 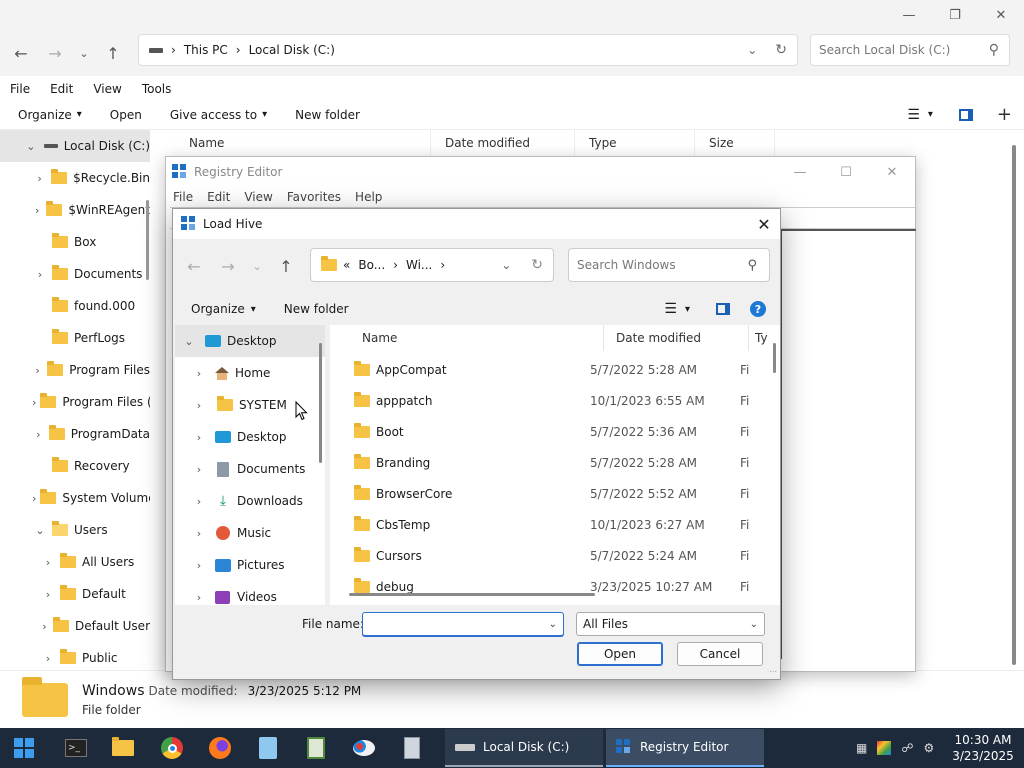 What do you see at coordinates (555, 493) in the screenshot?
I see `file-row-browsercore: BrowserCore 5/7/2022 5:52 AM Fi` at bounding box center [555, 493].